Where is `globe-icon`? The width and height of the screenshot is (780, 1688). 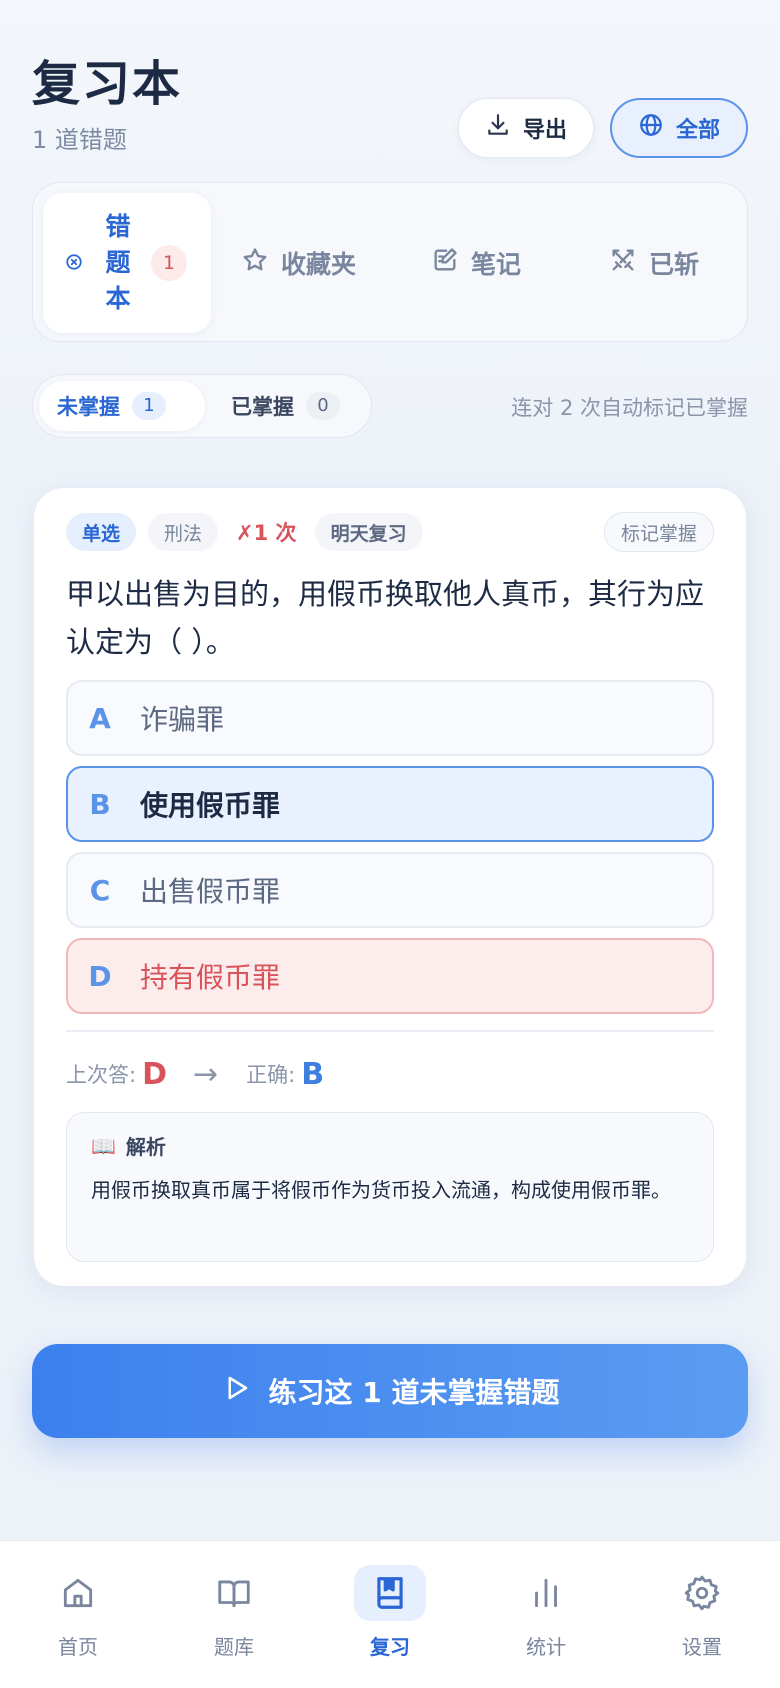
globe-icon is located at coordinates (651, 128).